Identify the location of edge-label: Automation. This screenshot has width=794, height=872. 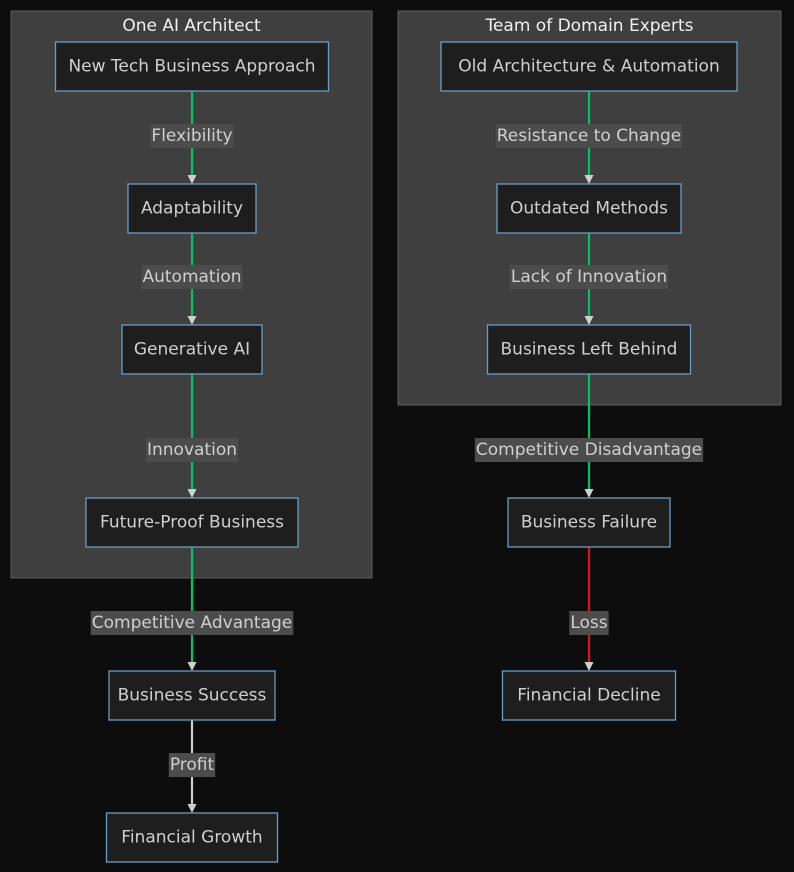
(191, 277).